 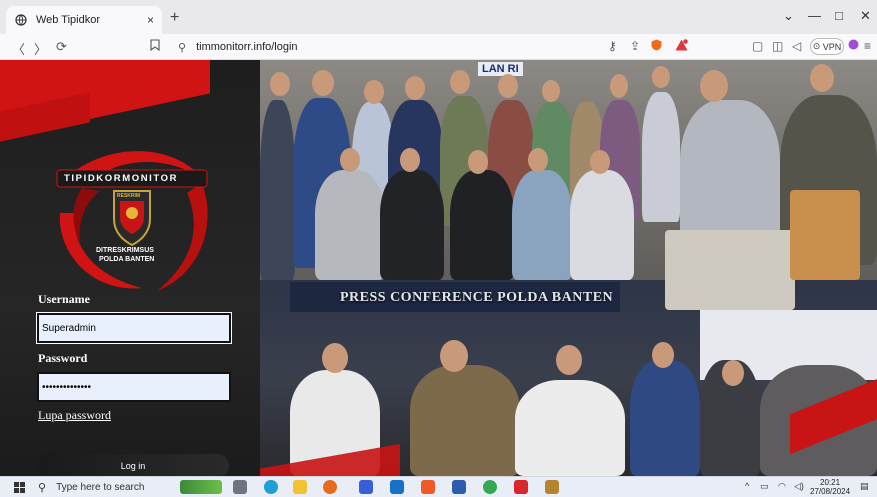 What do you see at coordinates (21, 20) in the screenshot?
I see `globe-icon` at bounding box center [21, 20].